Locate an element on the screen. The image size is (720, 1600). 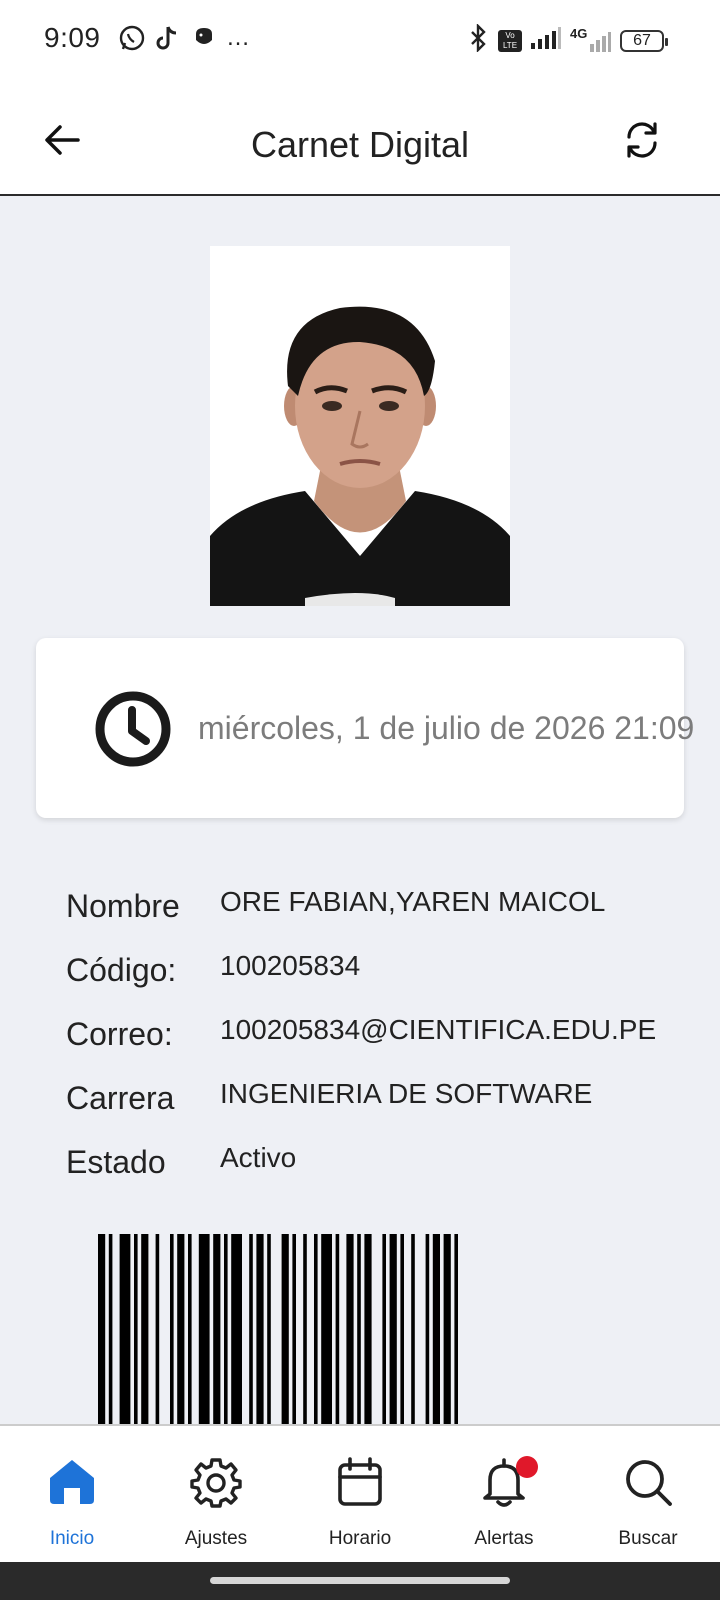
info-row-code: Código: 100205834 is located at coordinates (376, 976).